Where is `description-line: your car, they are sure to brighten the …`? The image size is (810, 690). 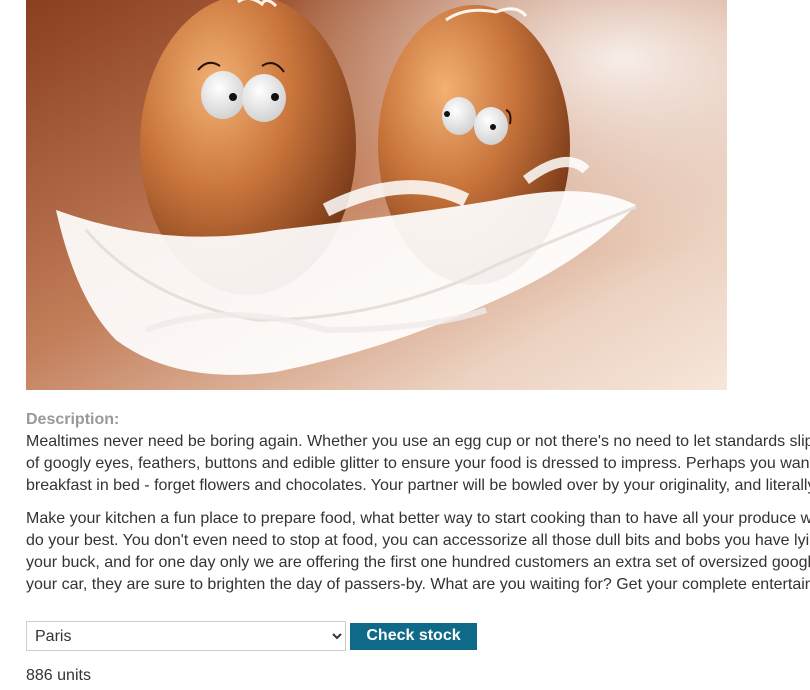 description-line: your car, they are sure to brighten the … is located at coordinates (418, 584).